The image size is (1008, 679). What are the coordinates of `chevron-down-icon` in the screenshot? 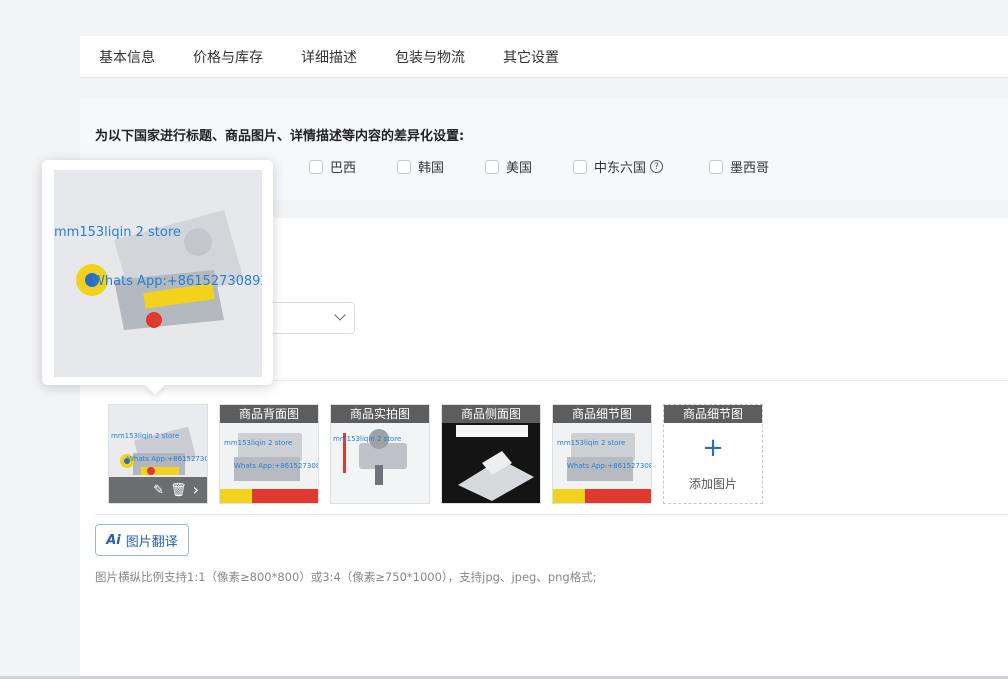 It's located at (340, 315).